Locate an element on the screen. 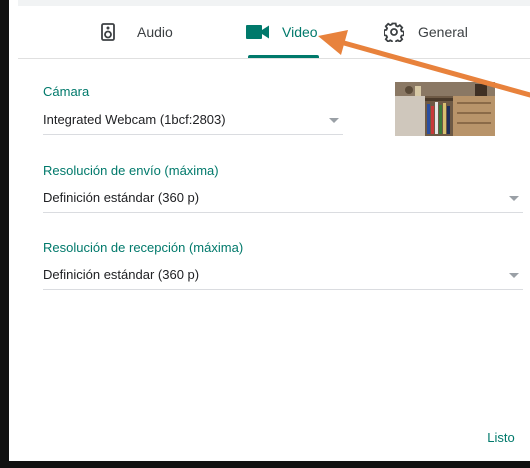  tab-video: Video is located at coordinates (282, 32).